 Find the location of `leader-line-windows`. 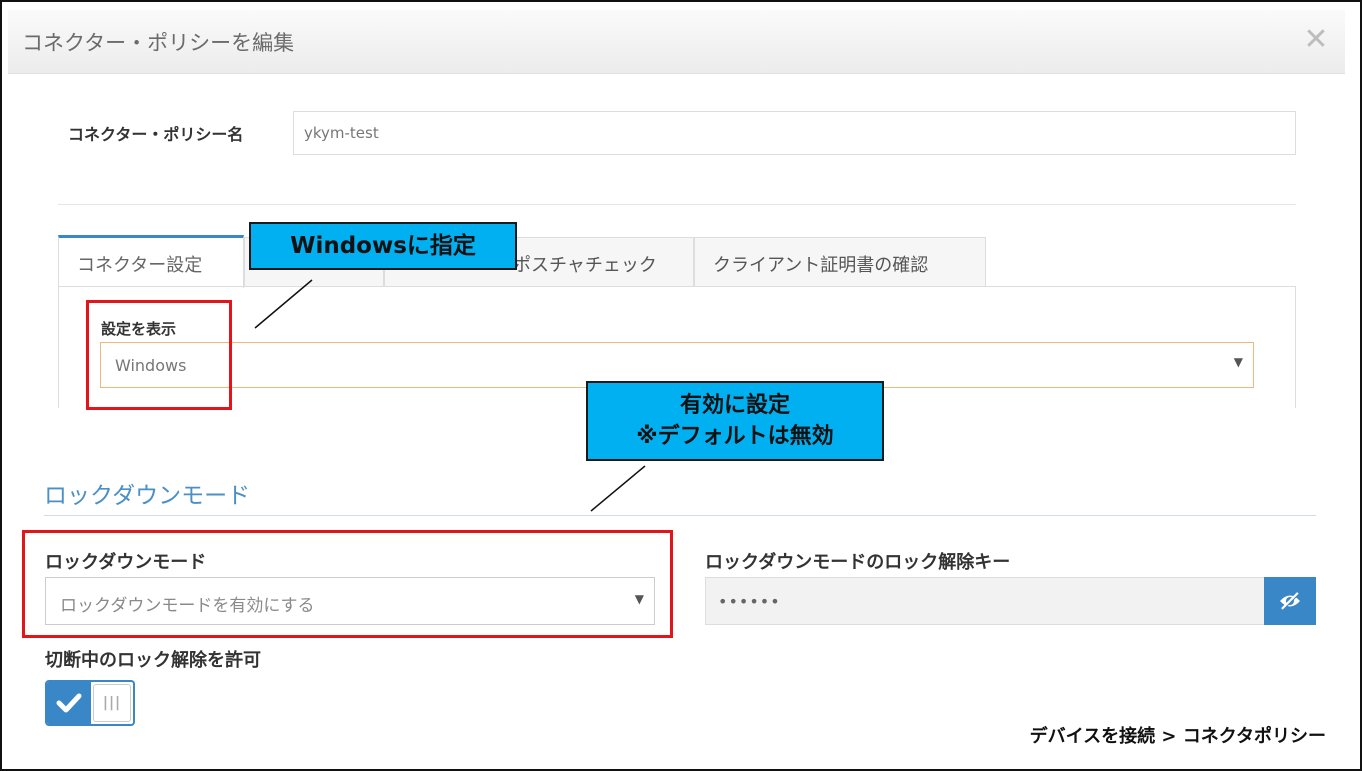

leader-line-windows is located at coordinates (283, 304).